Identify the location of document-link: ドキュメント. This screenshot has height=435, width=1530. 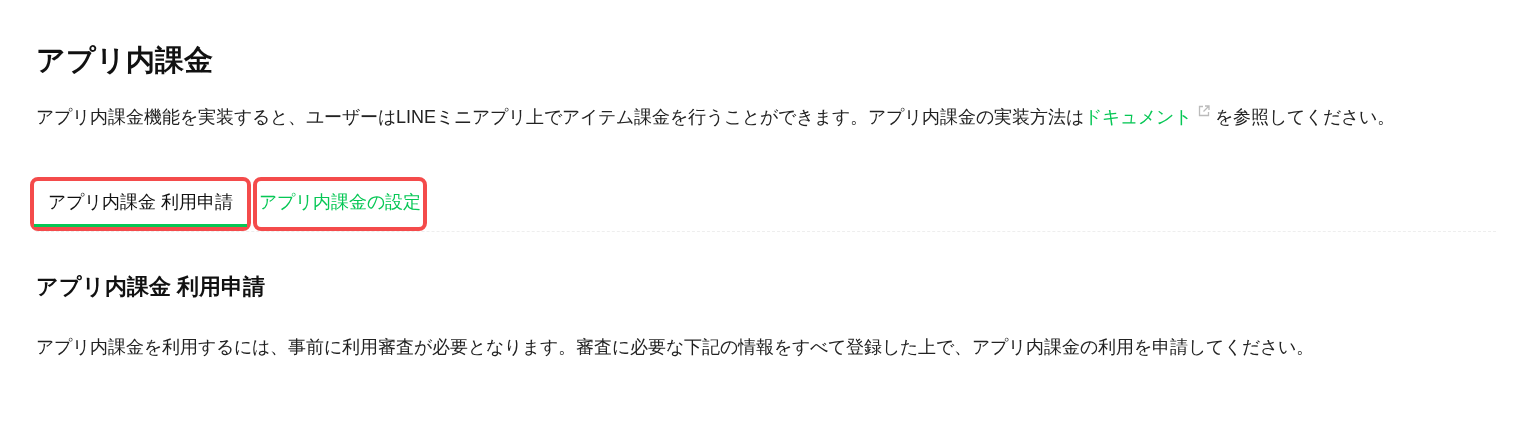
(1147, 117).